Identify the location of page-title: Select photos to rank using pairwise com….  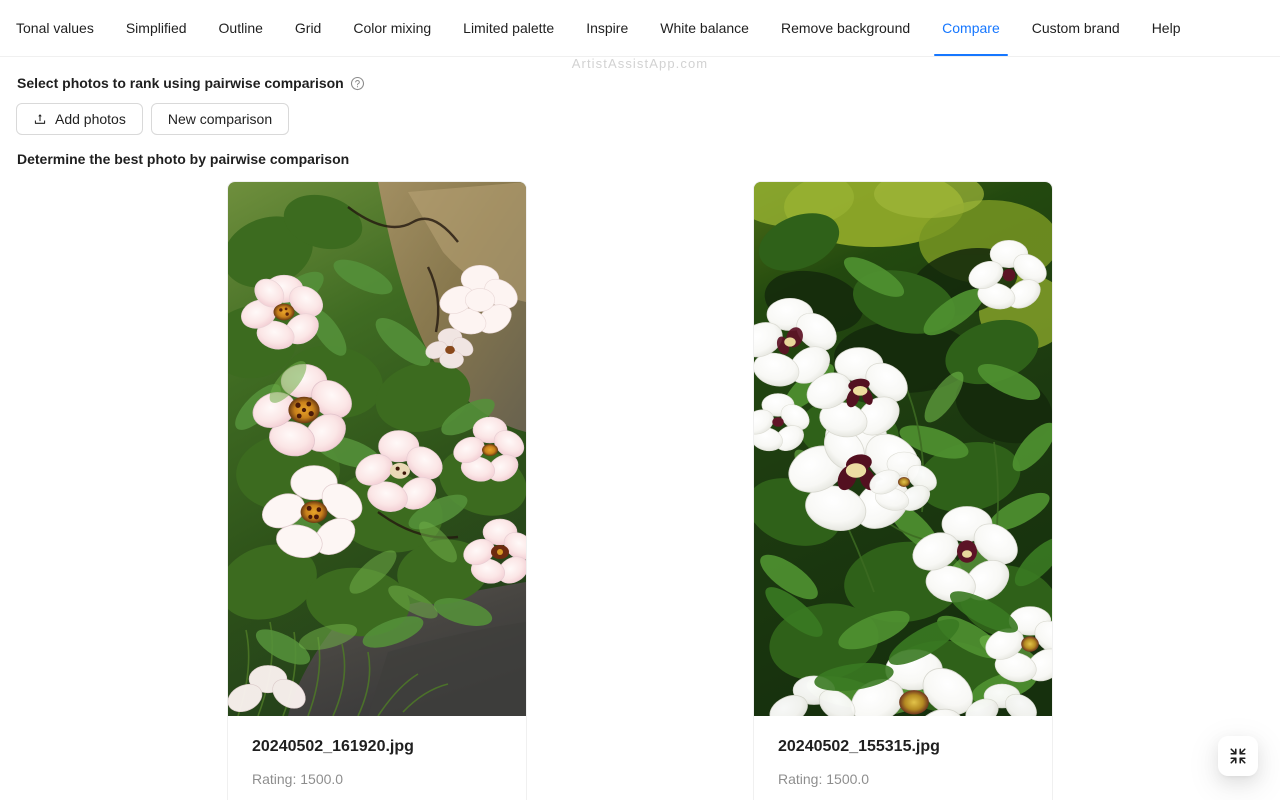
(640, 83).